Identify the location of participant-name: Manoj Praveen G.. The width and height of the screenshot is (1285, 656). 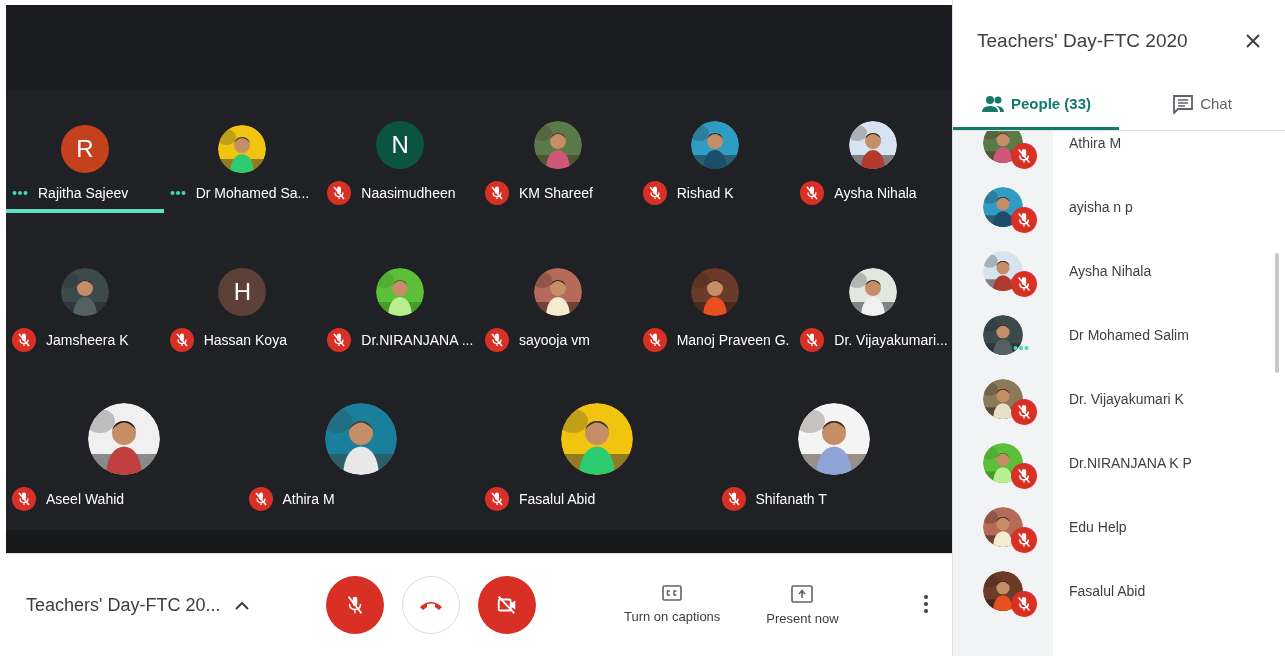
(733, 340).